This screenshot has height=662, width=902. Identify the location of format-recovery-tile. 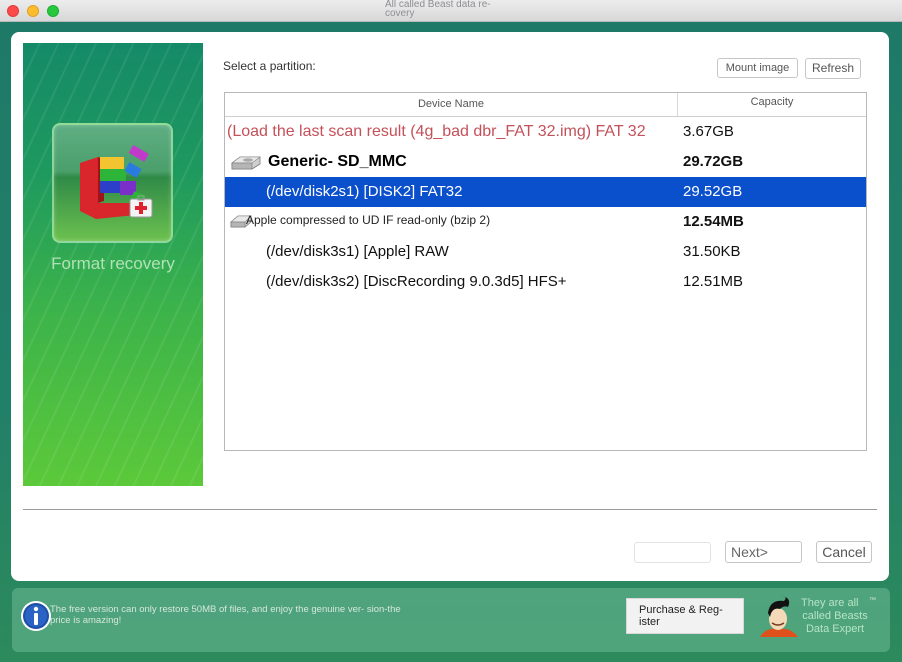
(112, 183).